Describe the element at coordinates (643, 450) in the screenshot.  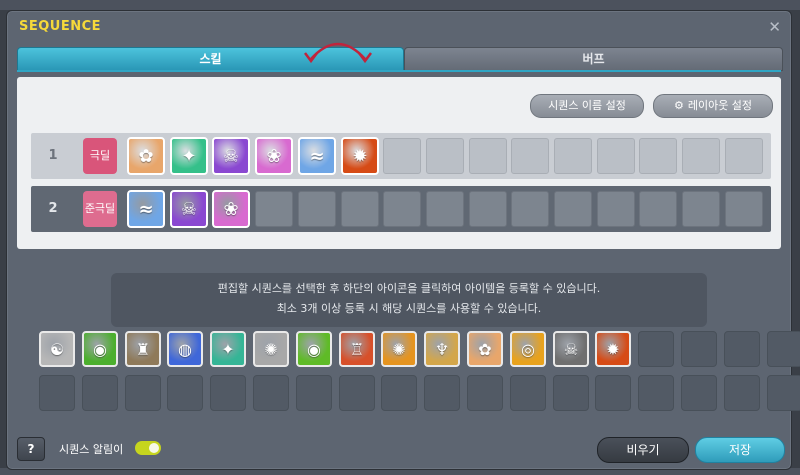
I see `clear-button: 비우기` at that location.